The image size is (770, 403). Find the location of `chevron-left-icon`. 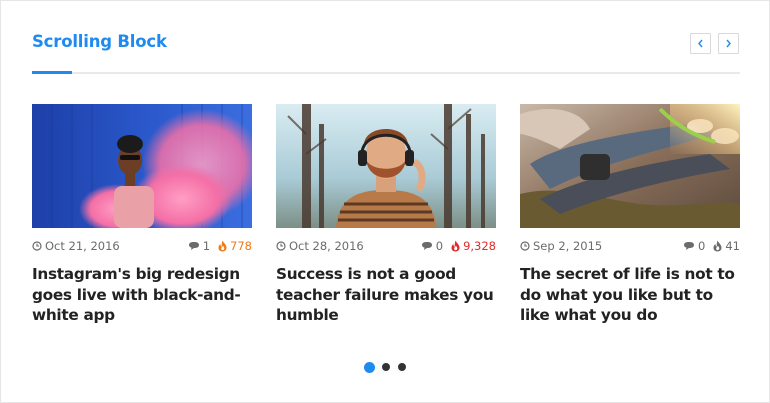

chevron-left-icon is located at coordinates (700, 43).